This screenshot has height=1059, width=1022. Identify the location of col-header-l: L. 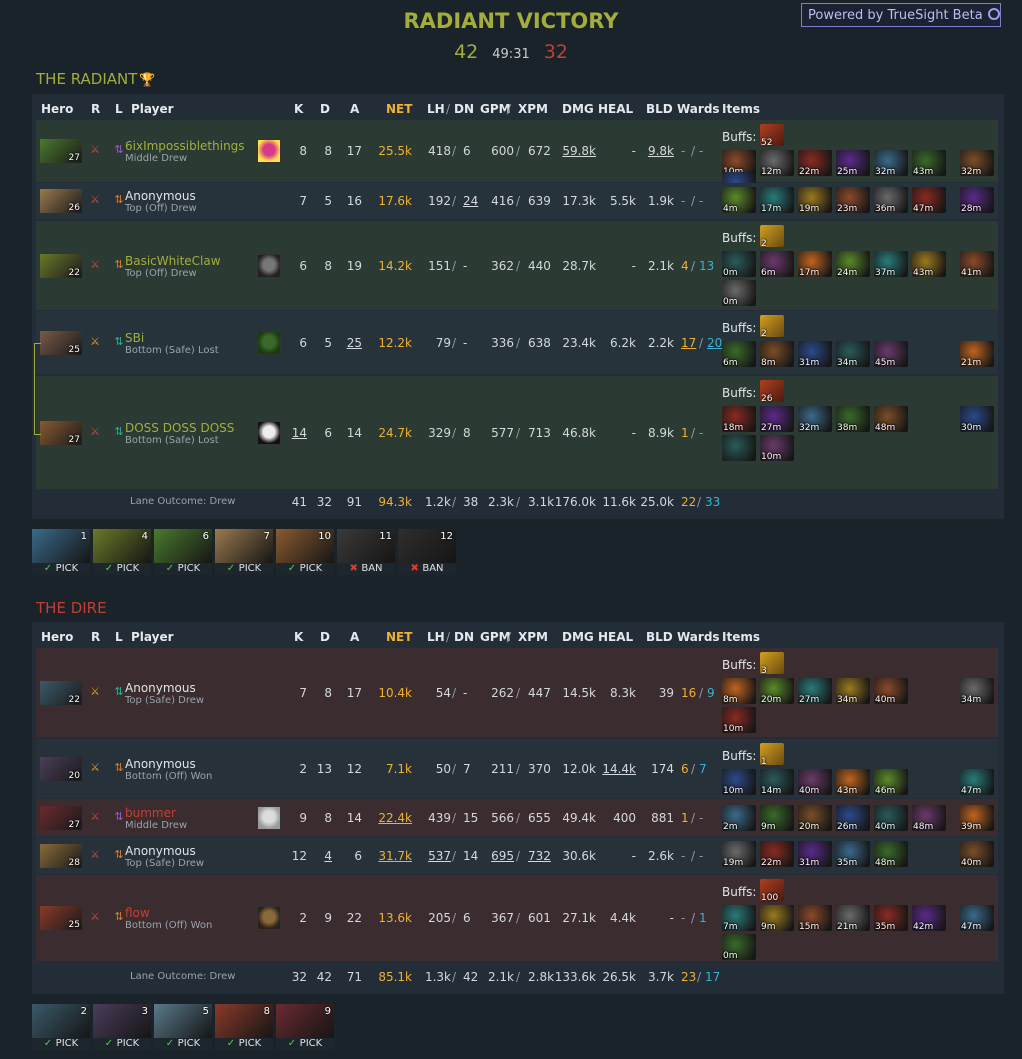
(119, 637).